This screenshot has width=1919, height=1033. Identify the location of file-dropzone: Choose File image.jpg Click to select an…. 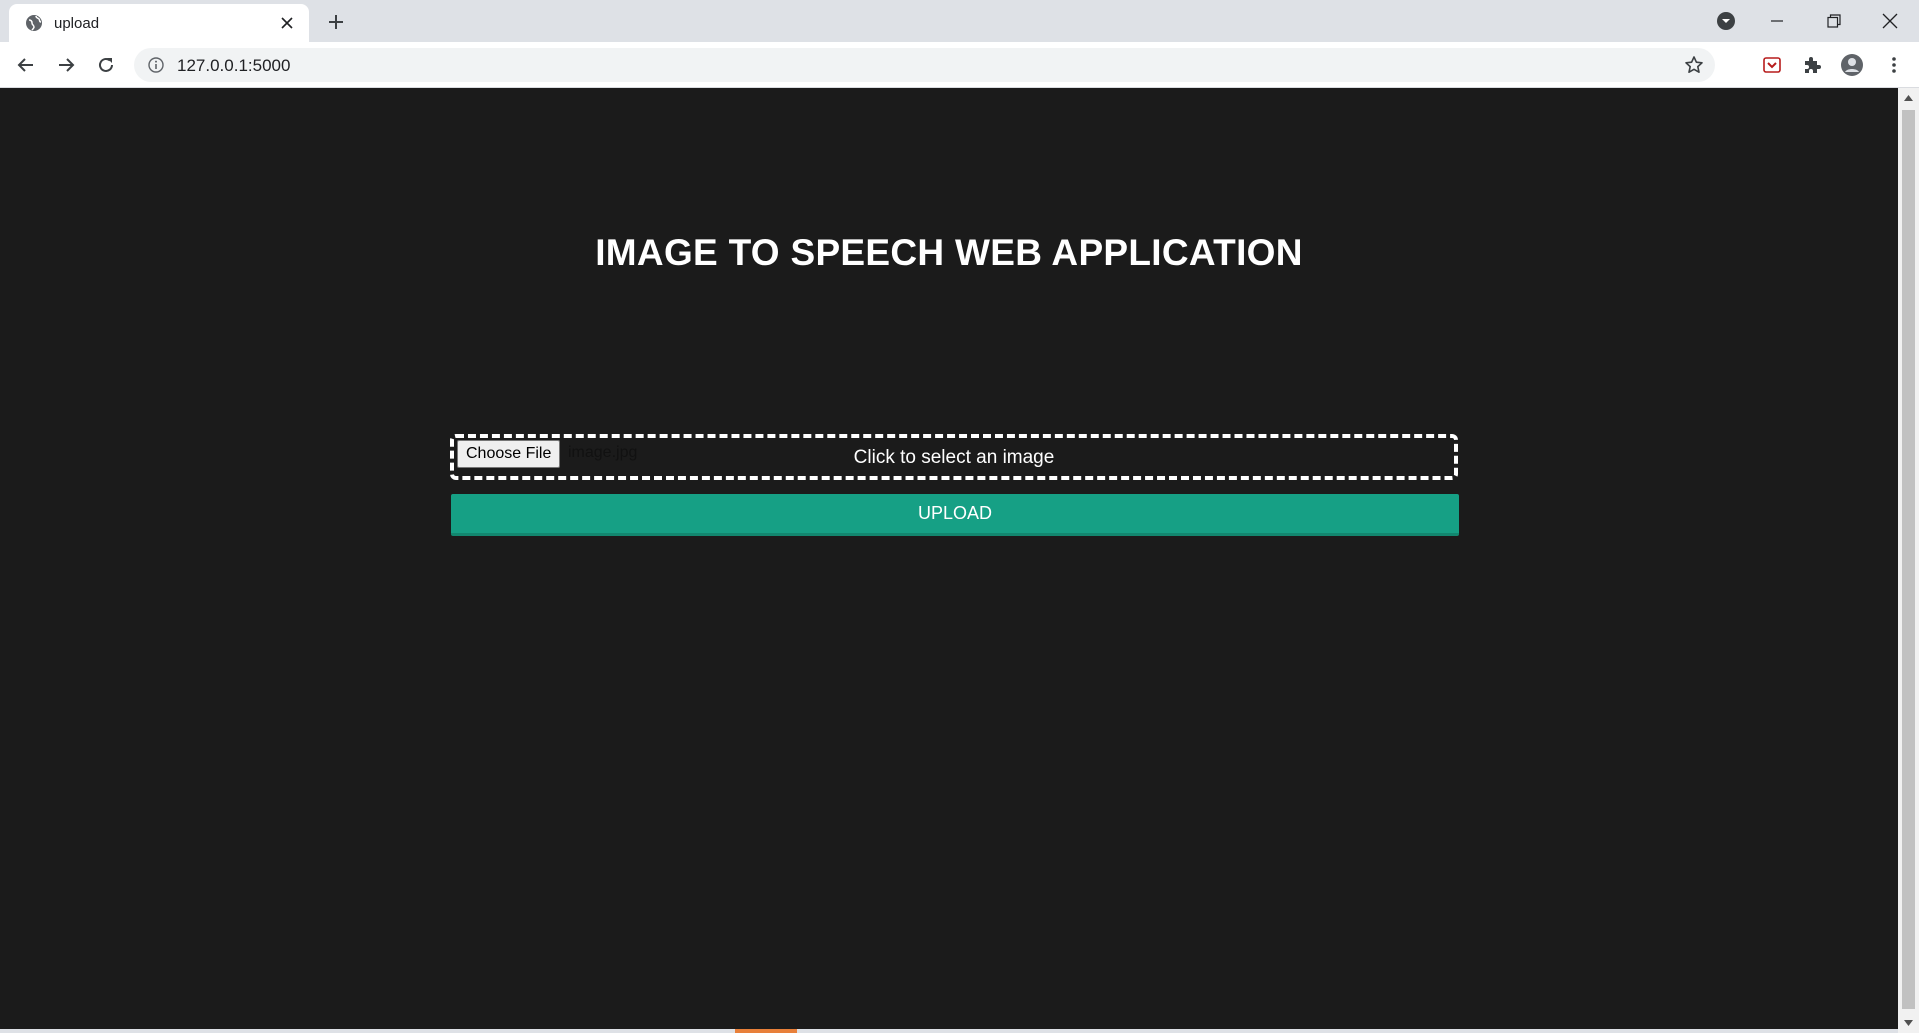
(954, 457).